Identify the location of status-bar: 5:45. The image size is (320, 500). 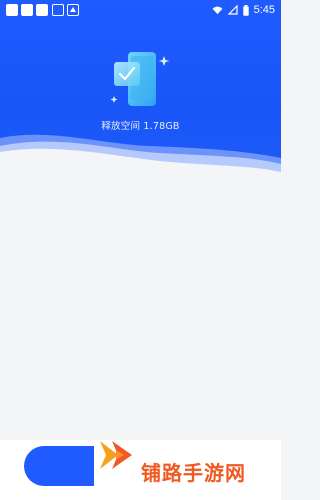
(140, 10).